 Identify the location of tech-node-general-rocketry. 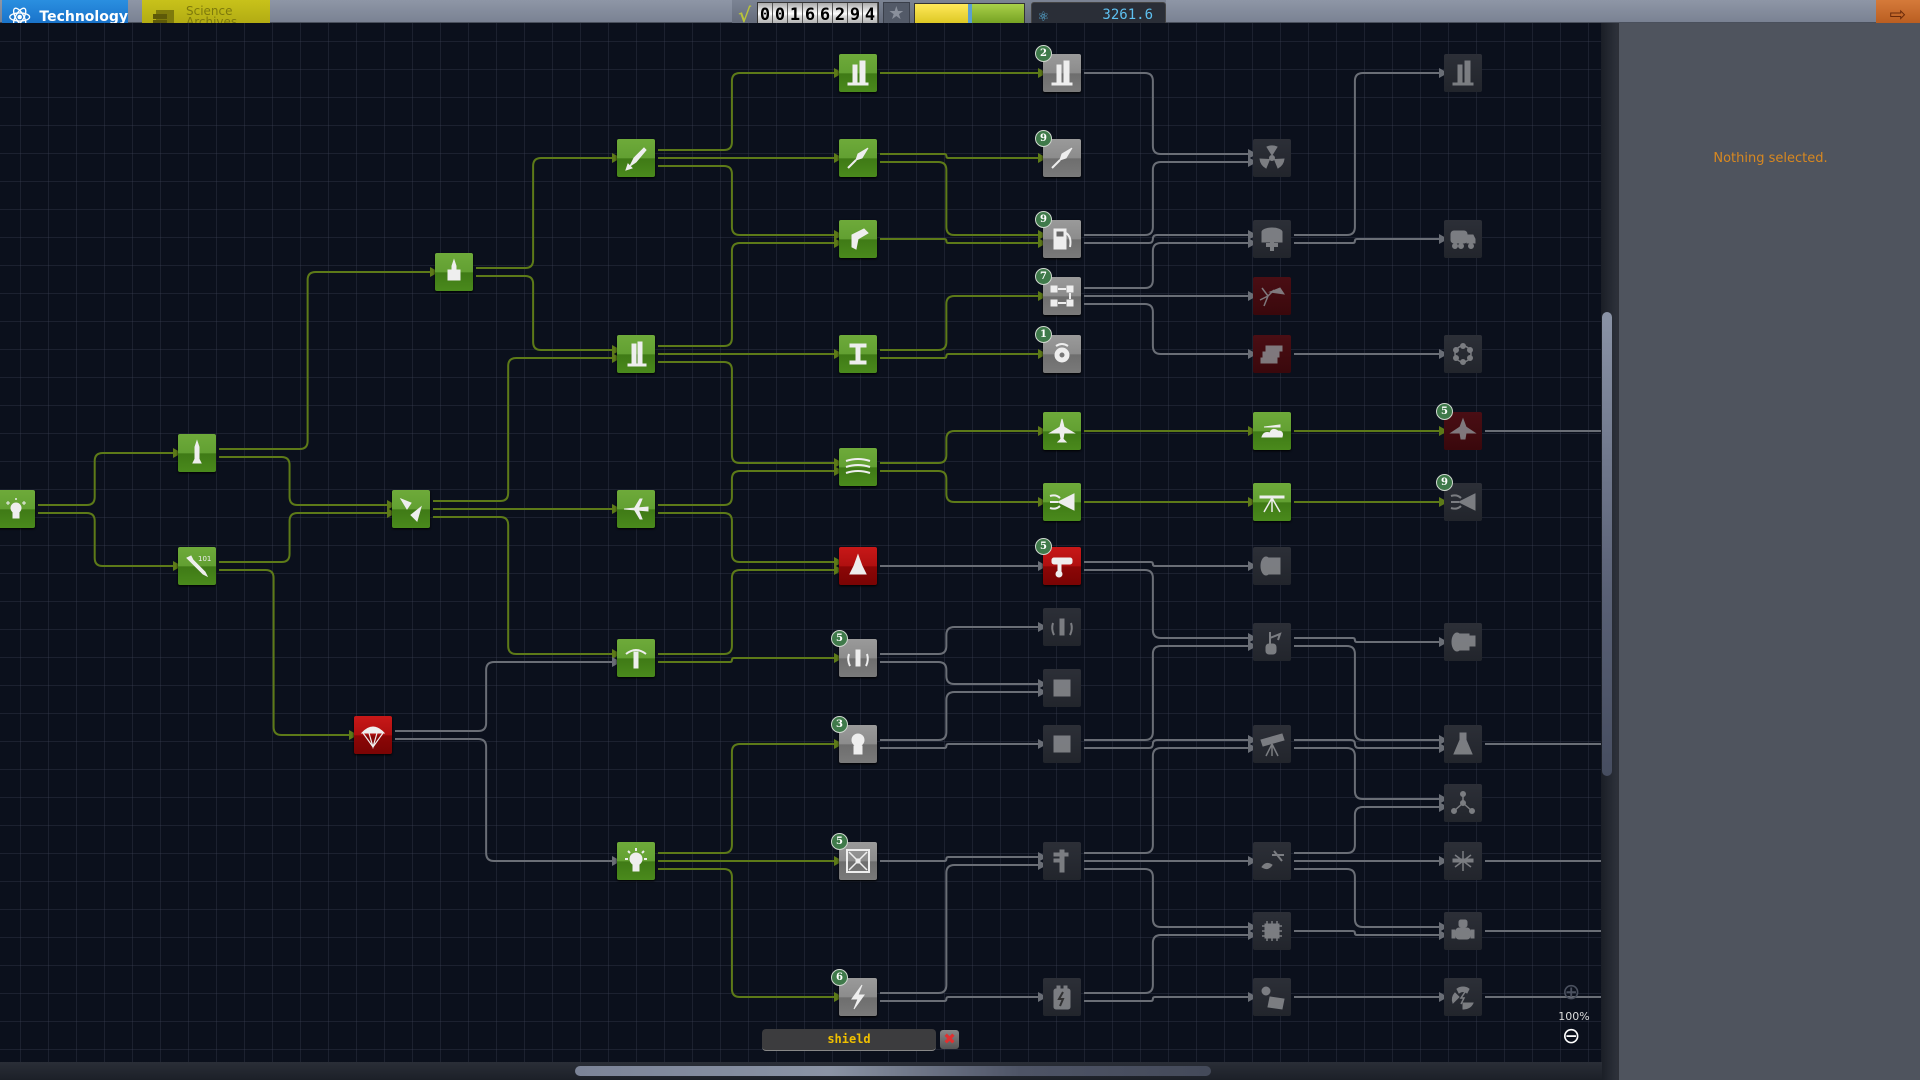
(454, 272).